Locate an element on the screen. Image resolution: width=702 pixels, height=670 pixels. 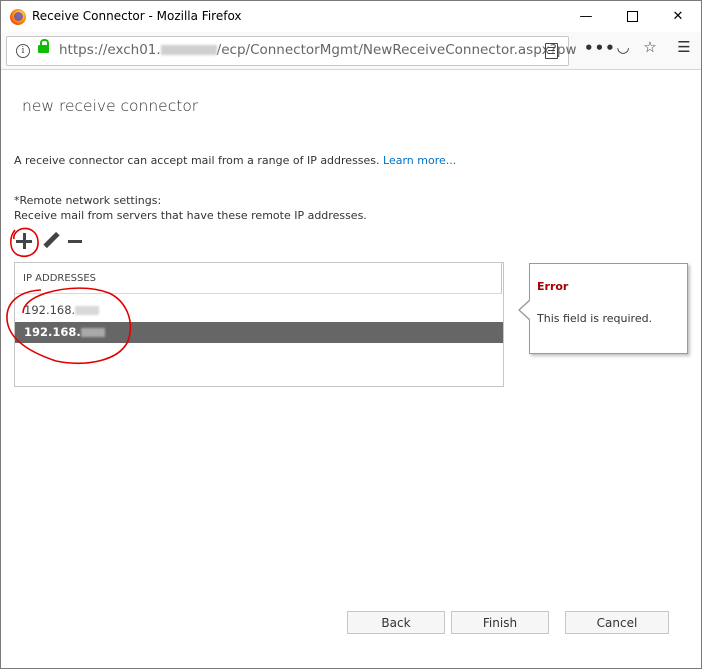
column-separator is located at coordinates (501, 278).